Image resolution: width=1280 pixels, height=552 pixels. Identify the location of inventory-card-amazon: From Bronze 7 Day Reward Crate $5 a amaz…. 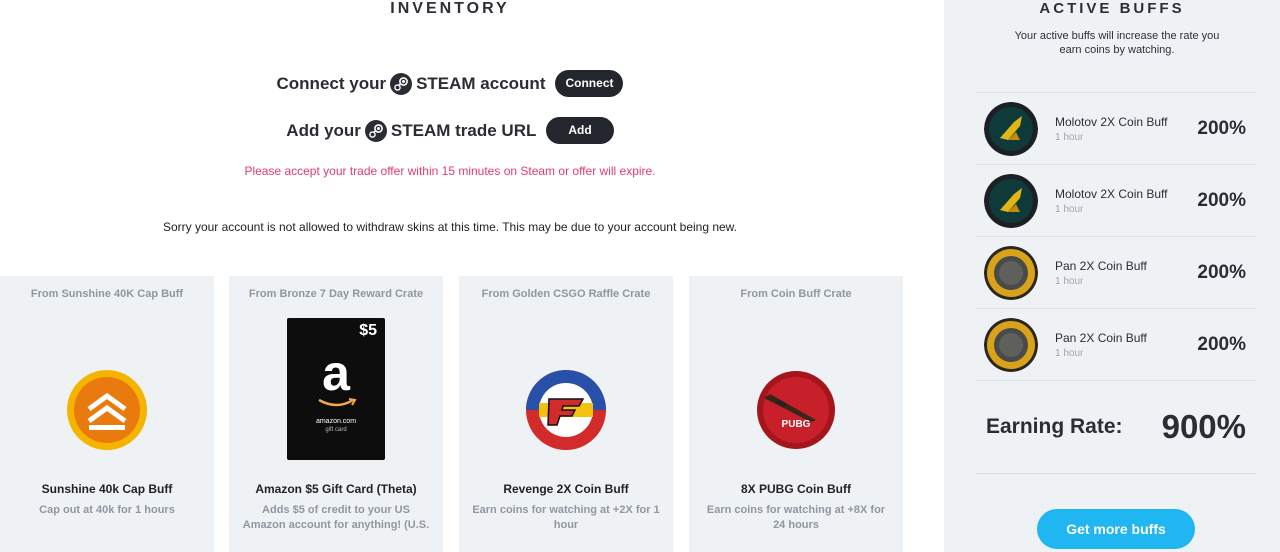
(336, 414).